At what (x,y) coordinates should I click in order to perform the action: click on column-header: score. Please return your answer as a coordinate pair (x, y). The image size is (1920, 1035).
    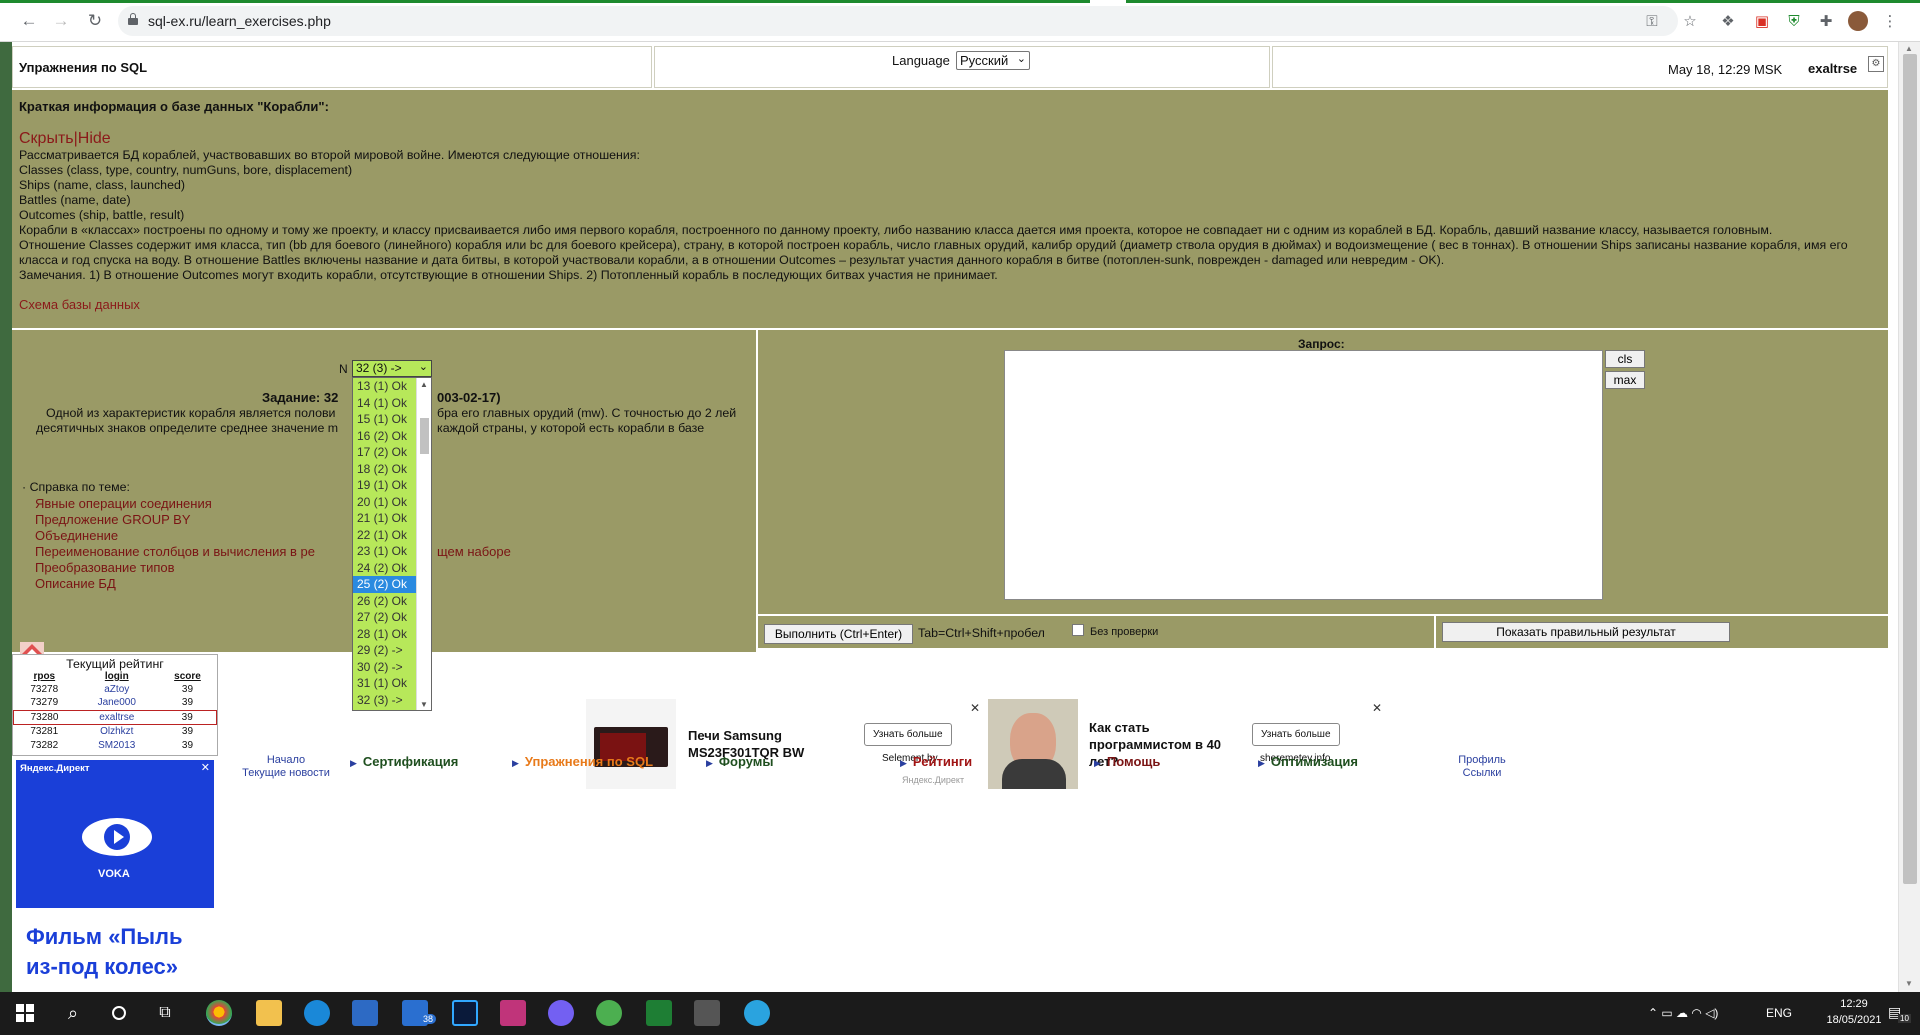
    Looking at the image, I should click on (187, 676).